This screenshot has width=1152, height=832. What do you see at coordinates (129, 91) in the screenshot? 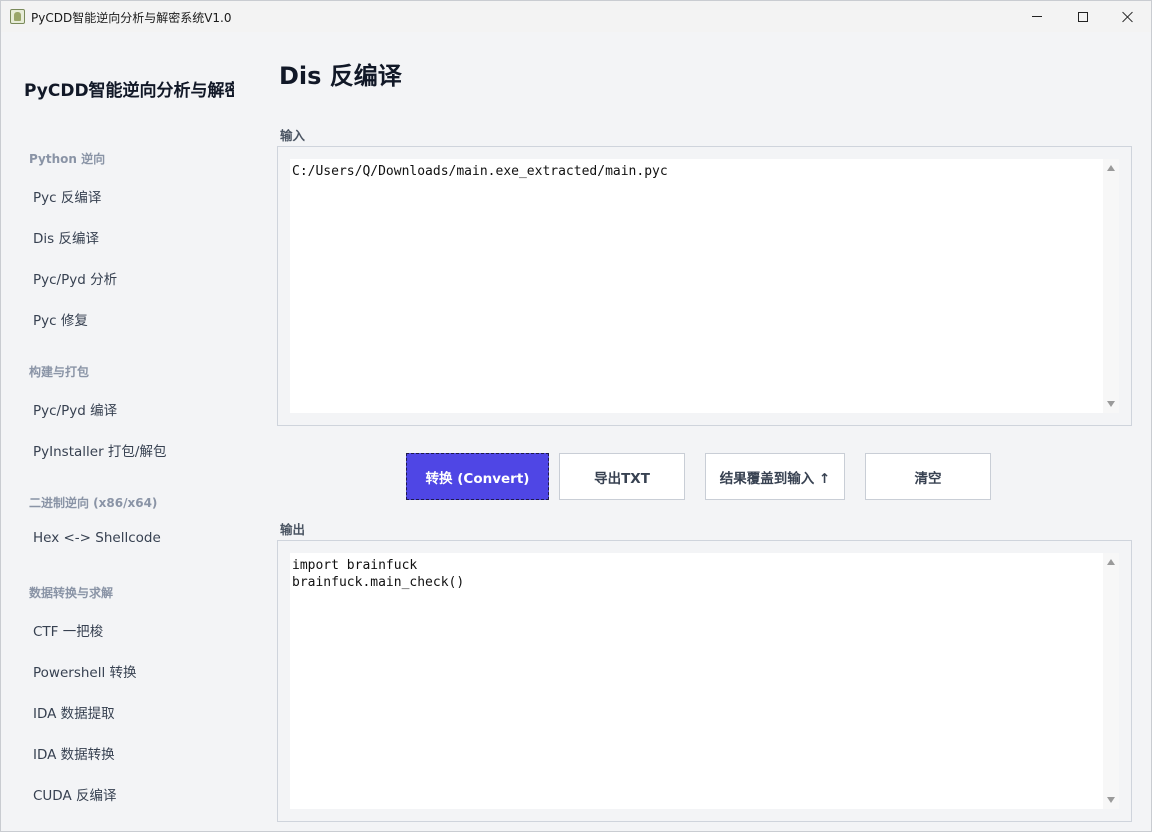
I see `sidebar-brand: PyCDD智能逆向分析与解密` at bounding box center [129, 91].